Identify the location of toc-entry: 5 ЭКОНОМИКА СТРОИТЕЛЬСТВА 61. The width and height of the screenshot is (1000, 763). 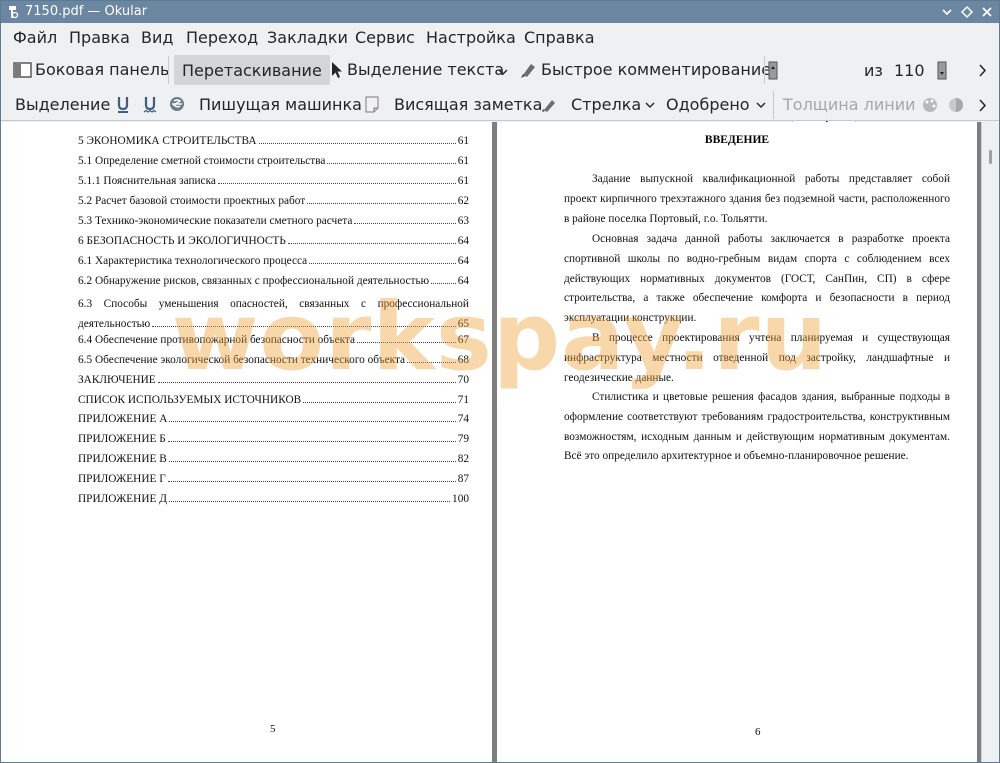
(273, 139).